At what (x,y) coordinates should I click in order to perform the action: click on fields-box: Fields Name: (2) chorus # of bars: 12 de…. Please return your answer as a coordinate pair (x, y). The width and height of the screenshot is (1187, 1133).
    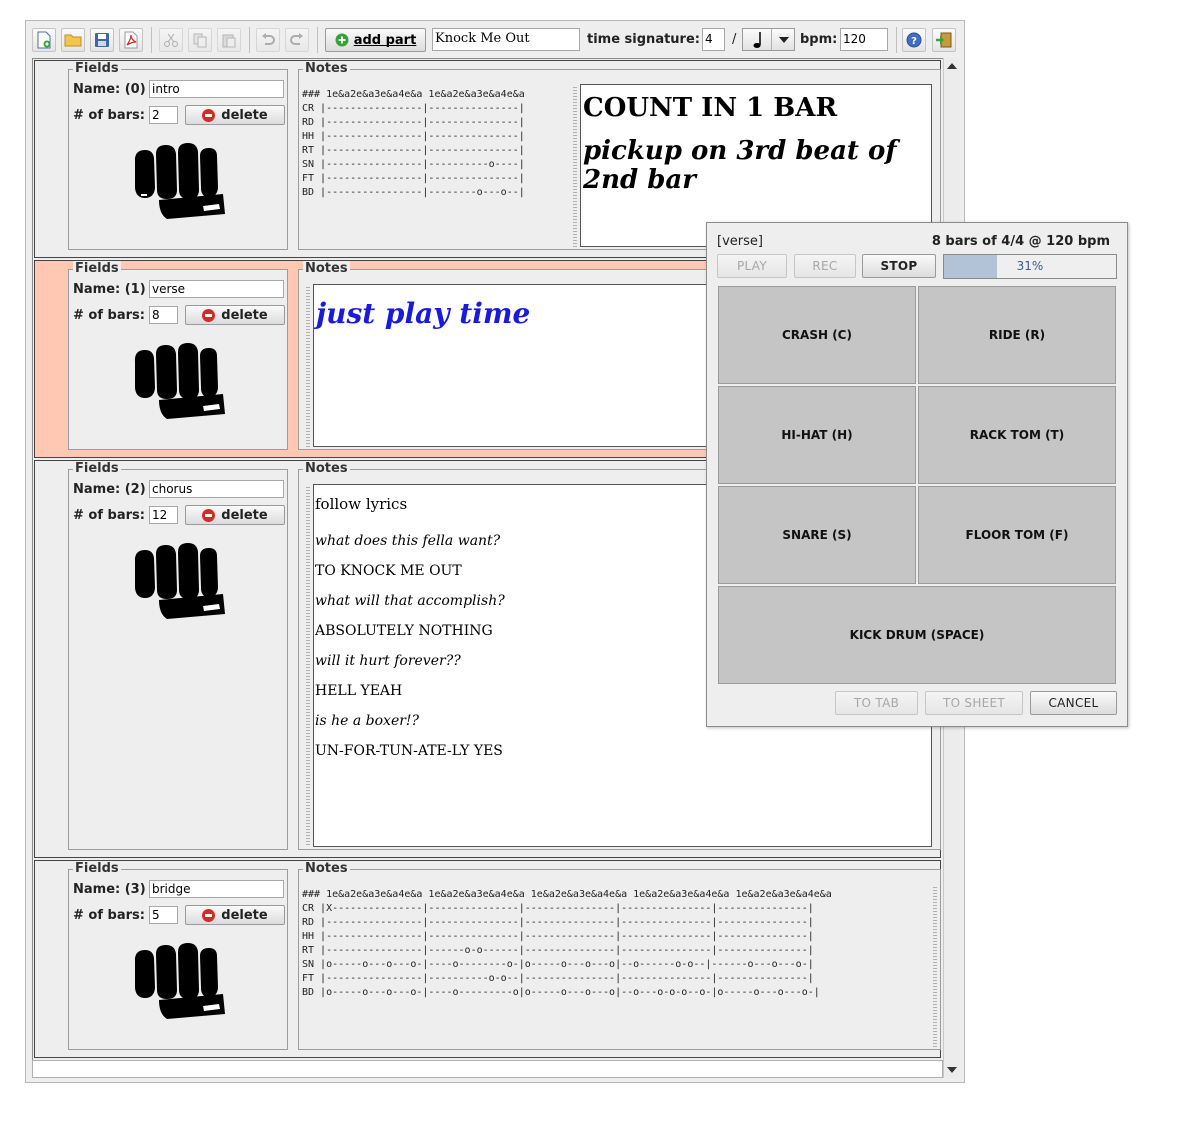
    Looking at the image, I should click on (178, 655).